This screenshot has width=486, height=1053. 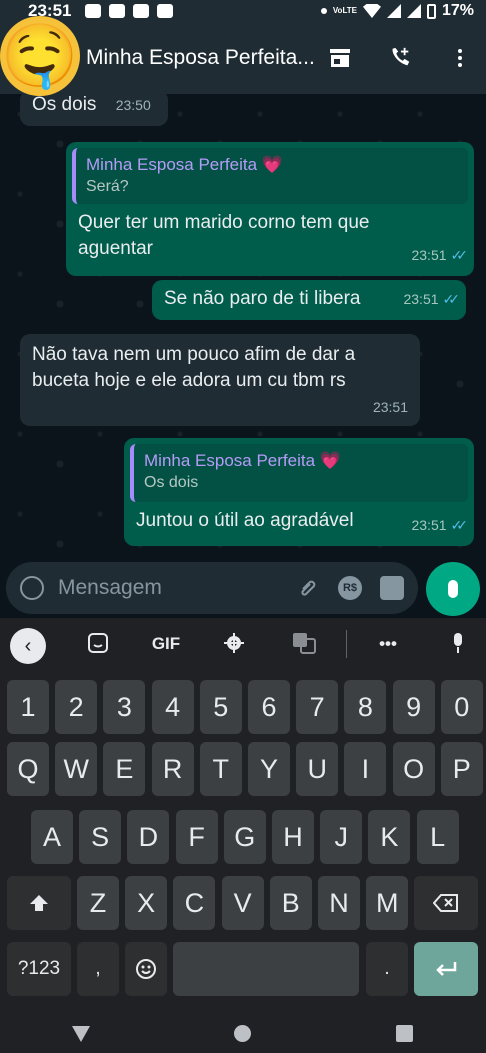 I want to click on key-n: N, so click(x=339, y=903).